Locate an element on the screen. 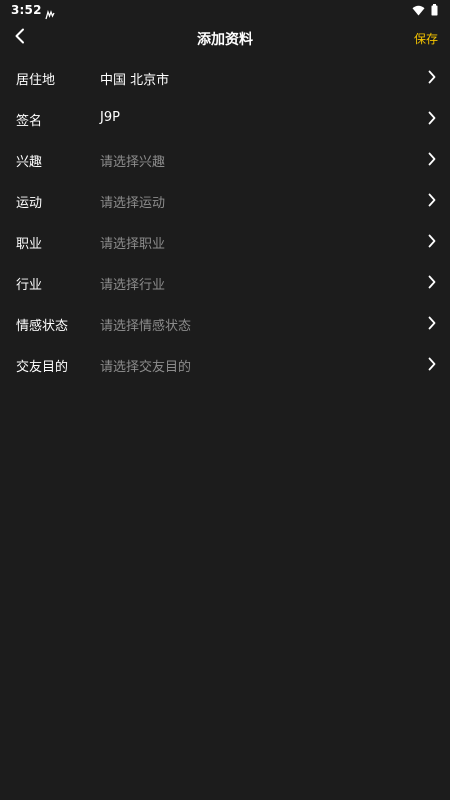 This screenshot has height=800, width=450. relationship-status-label: 情感状态 is located at coordinates (42, 326).